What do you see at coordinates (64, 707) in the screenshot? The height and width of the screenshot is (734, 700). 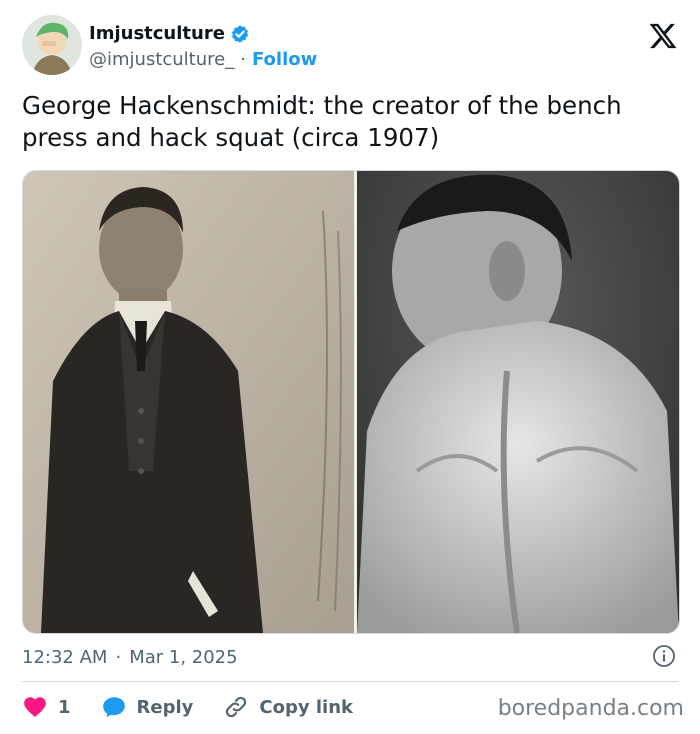 I see `like-count: 1` at bounding box center [64, 707].